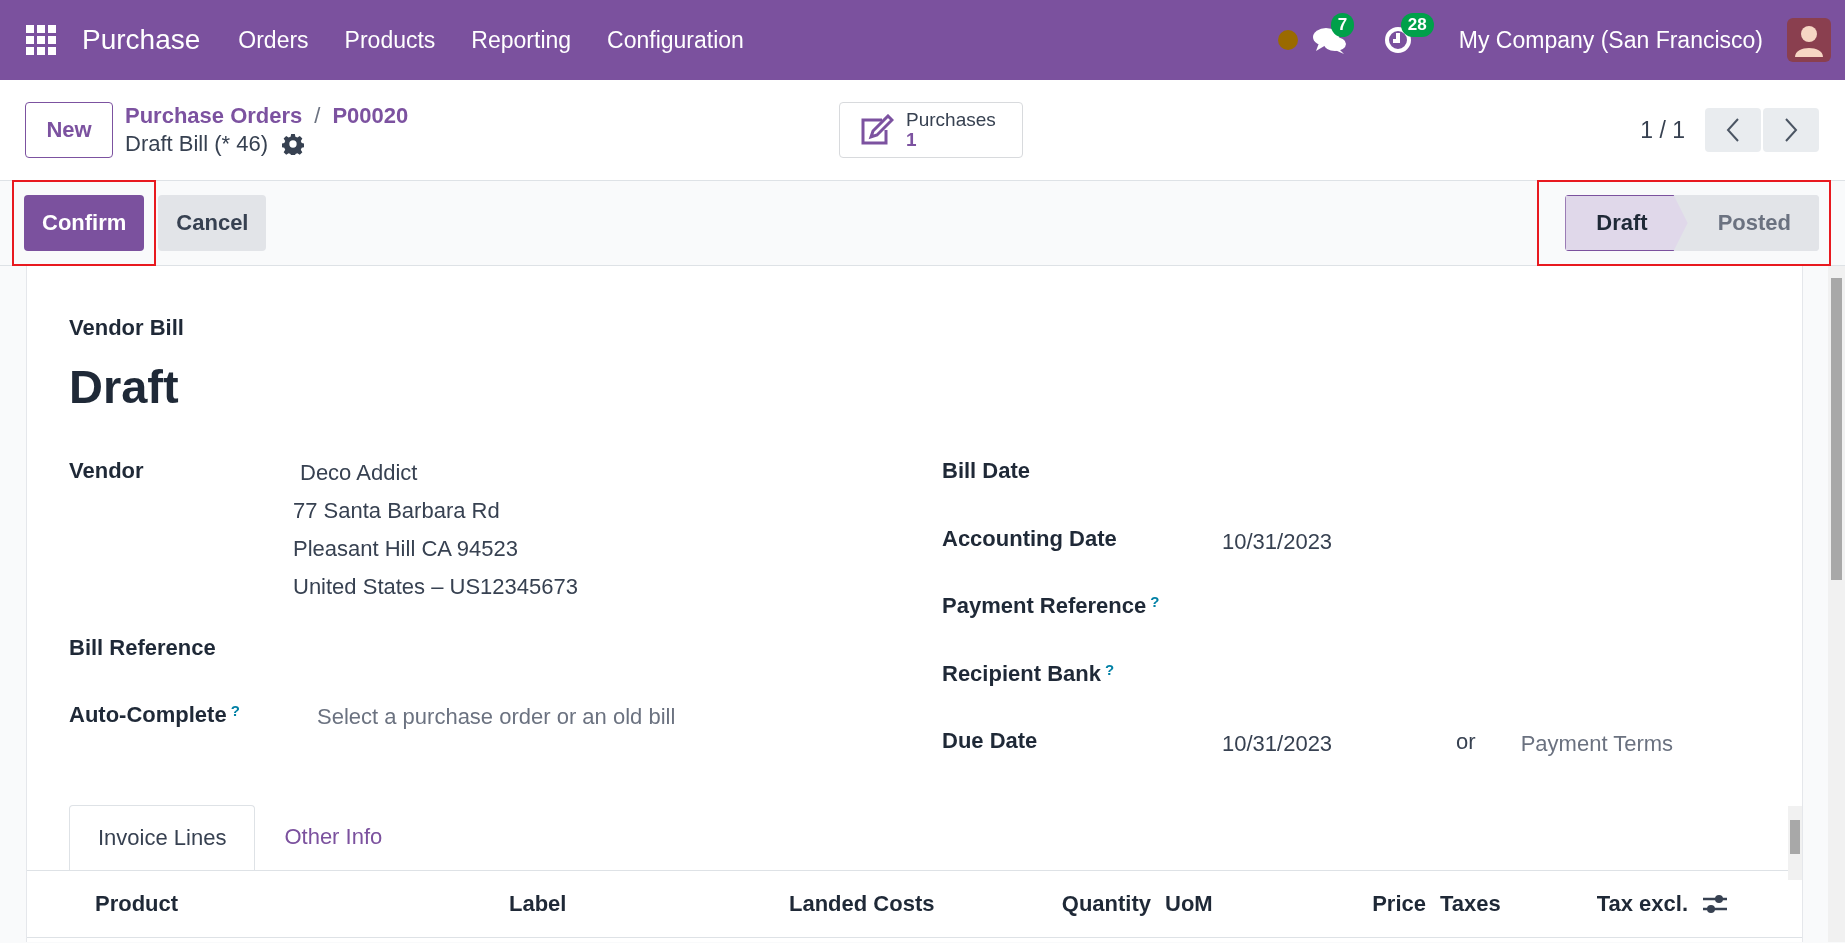 The image size is (1845, 943). I want to click on purchases-smart-button: Purchases 1, so click(931, 130).